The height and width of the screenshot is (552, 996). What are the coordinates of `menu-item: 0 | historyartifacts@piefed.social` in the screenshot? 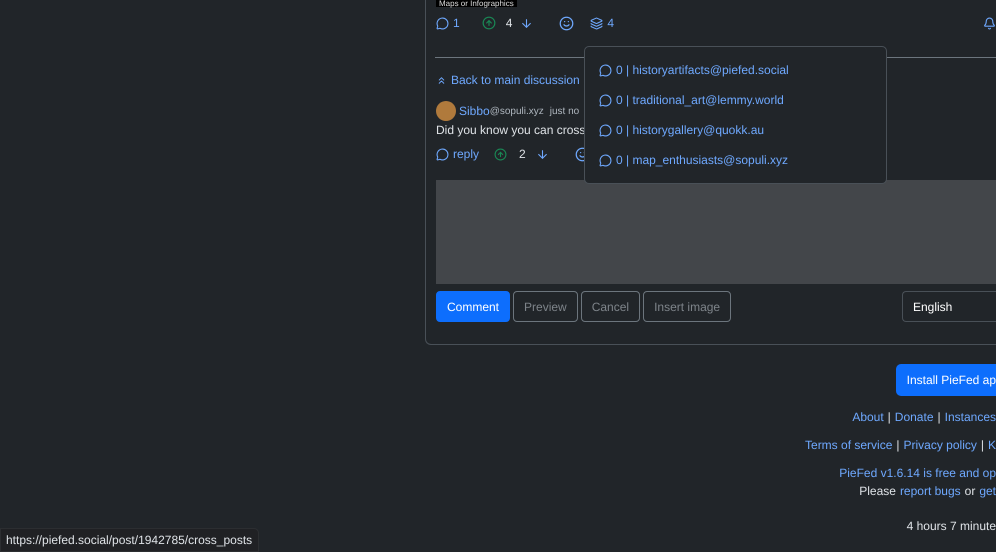 It's located at (735, 70).